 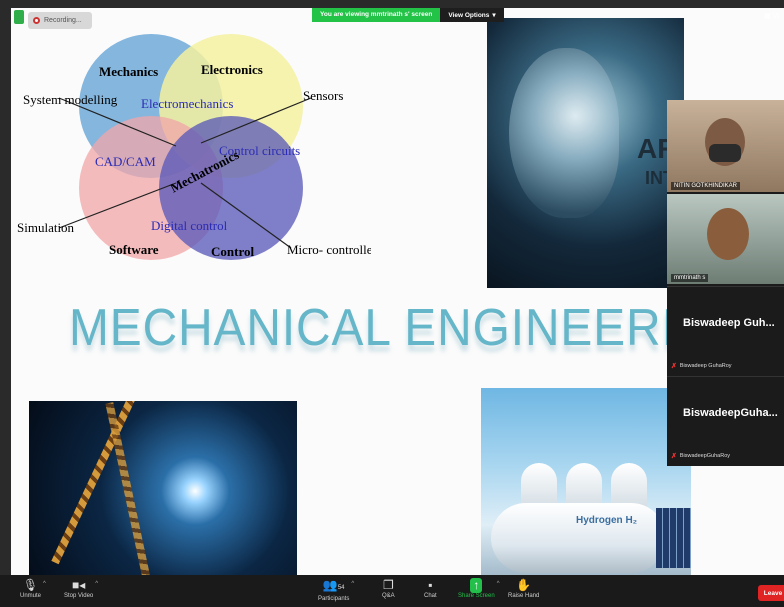 What do you see at coordinates (30, 585) in the screenshot?
I see `microphone-off-icon: 🎙` at bounding box center [30, 585].